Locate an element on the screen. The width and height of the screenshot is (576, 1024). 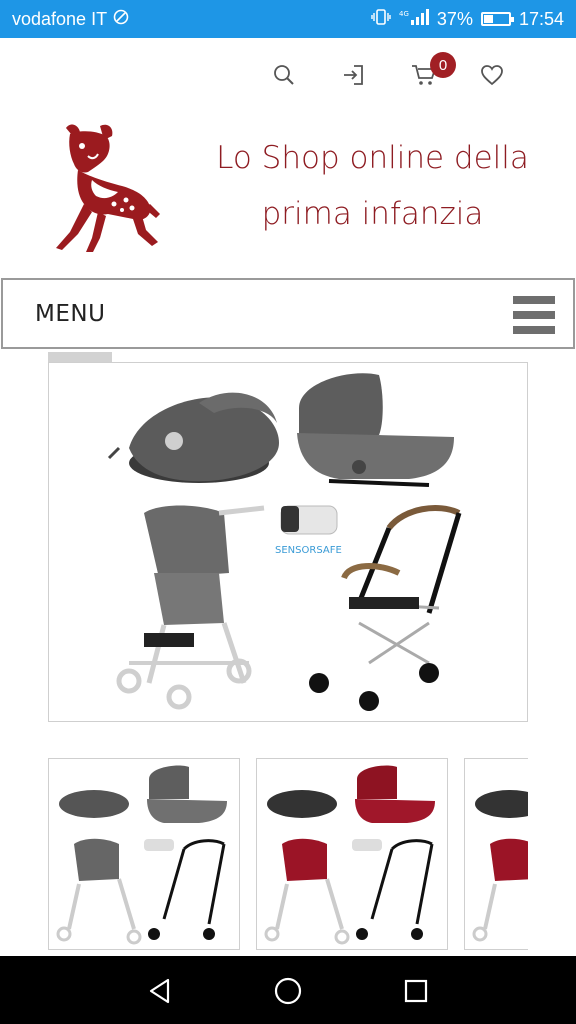
login-icon is located at coordinates (354, 75).